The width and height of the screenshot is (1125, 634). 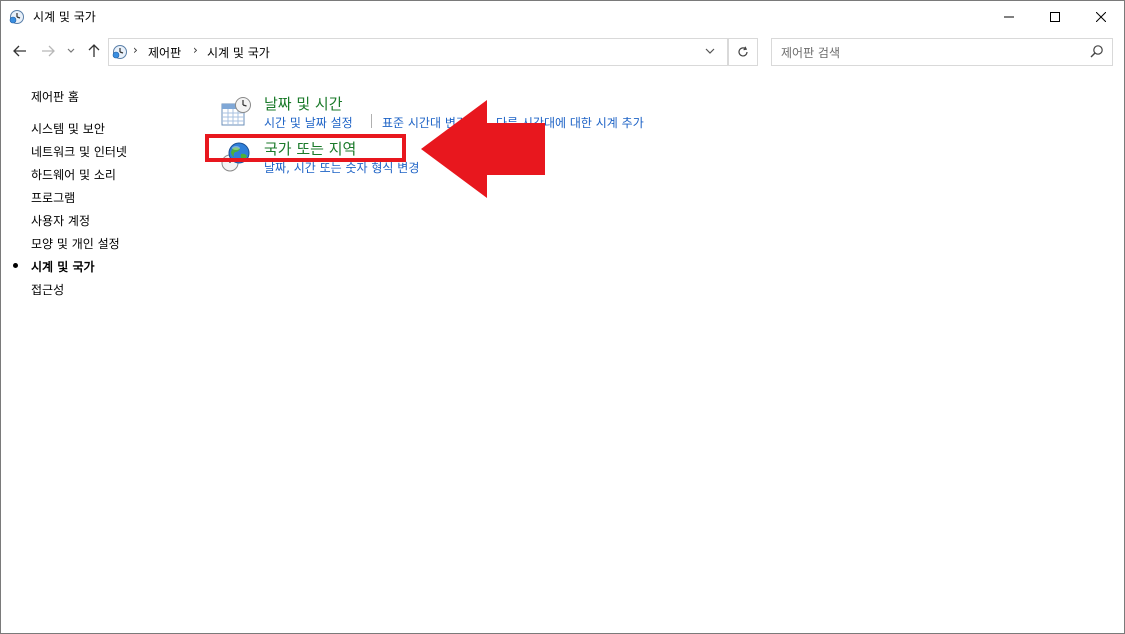 What do you see at coordinates (48, 290) in the screenshot?
I see `sidebar-item-label: 접근성` at bounding box center [48, 290].